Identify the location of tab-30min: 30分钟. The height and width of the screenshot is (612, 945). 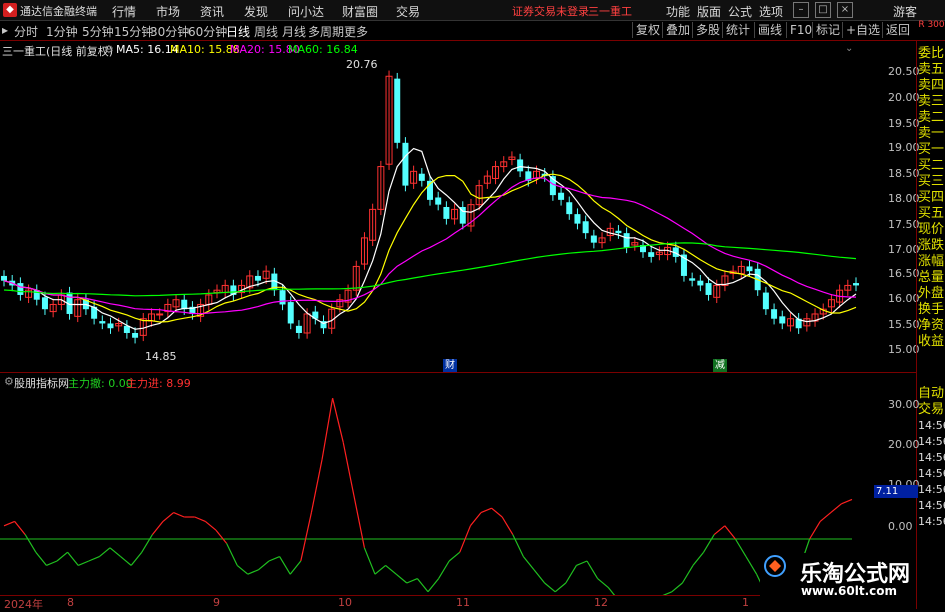
(169, 31).